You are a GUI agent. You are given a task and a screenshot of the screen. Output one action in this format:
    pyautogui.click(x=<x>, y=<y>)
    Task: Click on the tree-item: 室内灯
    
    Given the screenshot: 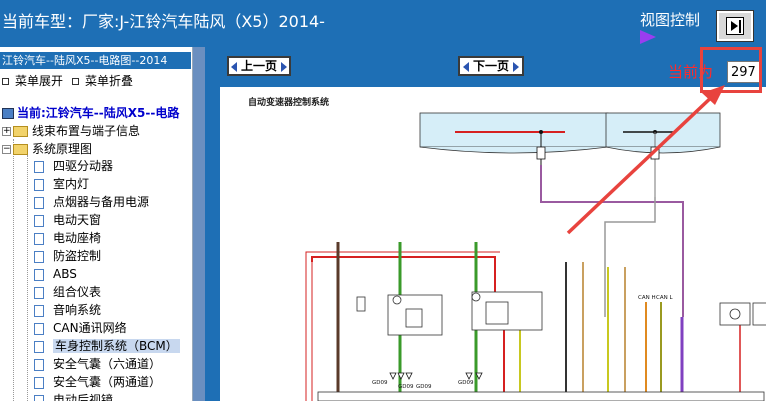 What is the action you would take?
    pyautogui.click(x=61, y=184)
    